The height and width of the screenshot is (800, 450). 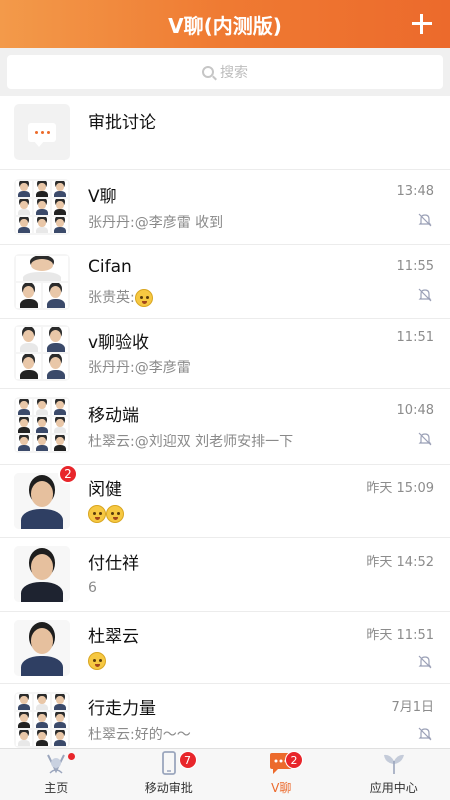 I want to click on tab-mobile-approval: 7 移动审批, so click(x=169, y=774).